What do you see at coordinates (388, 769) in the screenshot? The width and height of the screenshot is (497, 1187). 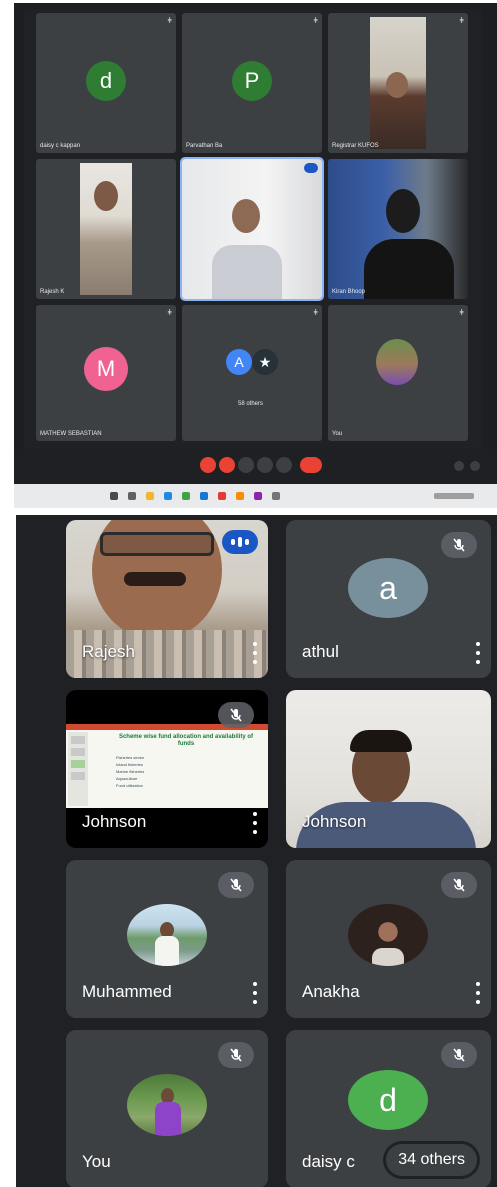 I see `tile-johnson-camera: Johnson` at bounding box center [388, 769].